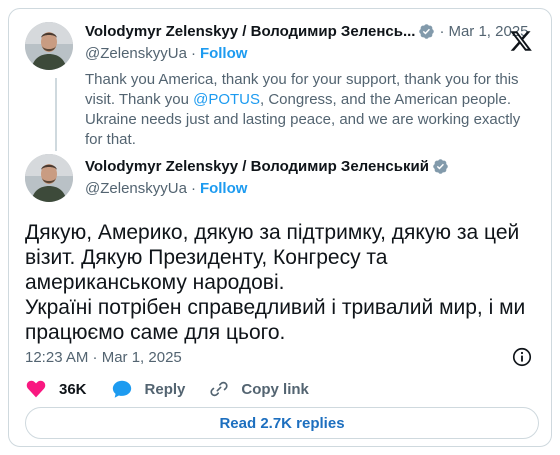  Describe the element at coordinates (219, 389) in the screenshot. I see `link-icon` at that location.